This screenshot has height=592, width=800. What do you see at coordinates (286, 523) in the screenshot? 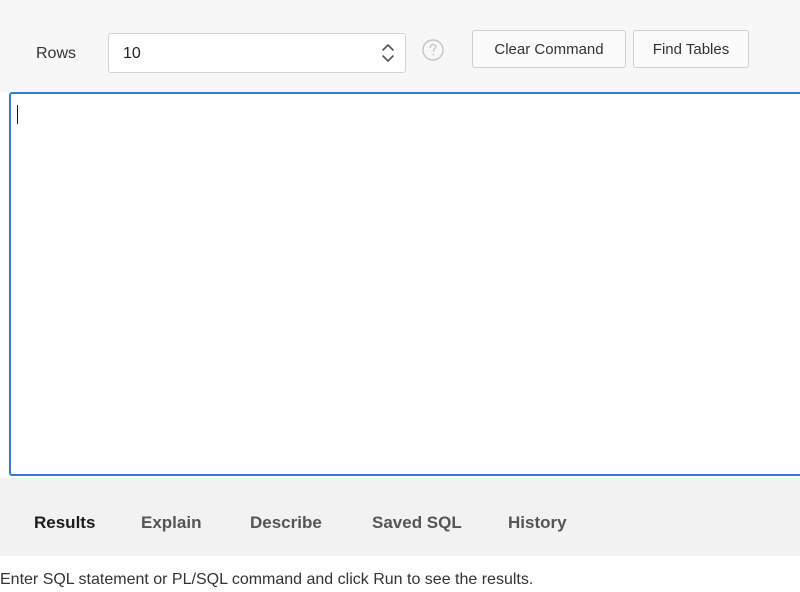
I see `tab-describe: Describe` at bounding box center [286, 523].